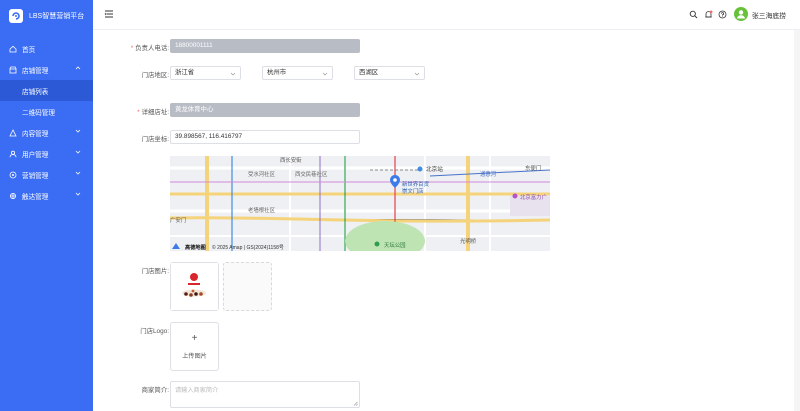 Image resolution: width=800 pixels, height=411 pixels. I want to click on sidebar-item-reach: 触达管理, so click(46, 195).